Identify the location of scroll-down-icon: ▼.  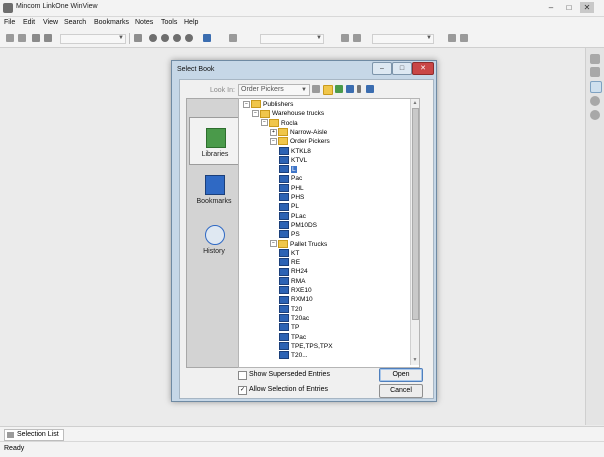
(415, 360).